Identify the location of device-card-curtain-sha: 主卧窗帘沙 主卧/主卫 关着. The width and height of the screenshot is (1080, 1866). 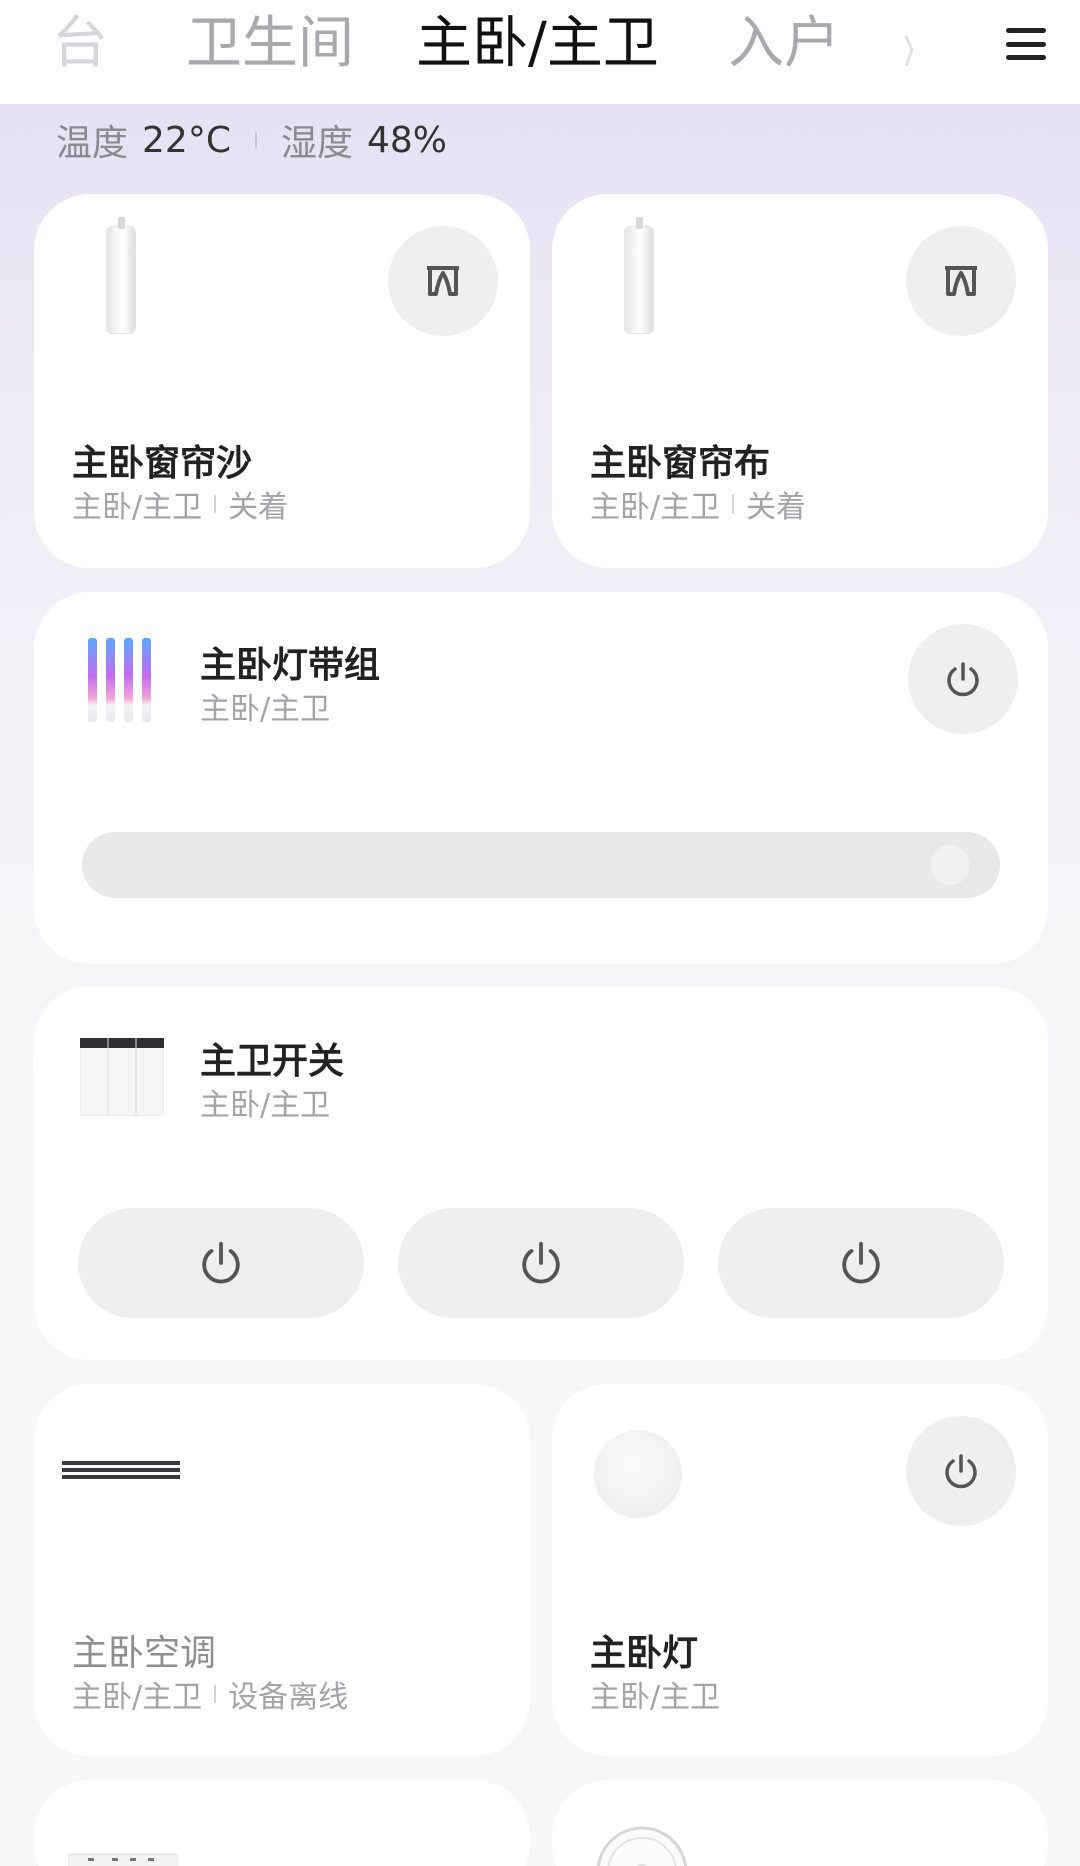
(282, 381).